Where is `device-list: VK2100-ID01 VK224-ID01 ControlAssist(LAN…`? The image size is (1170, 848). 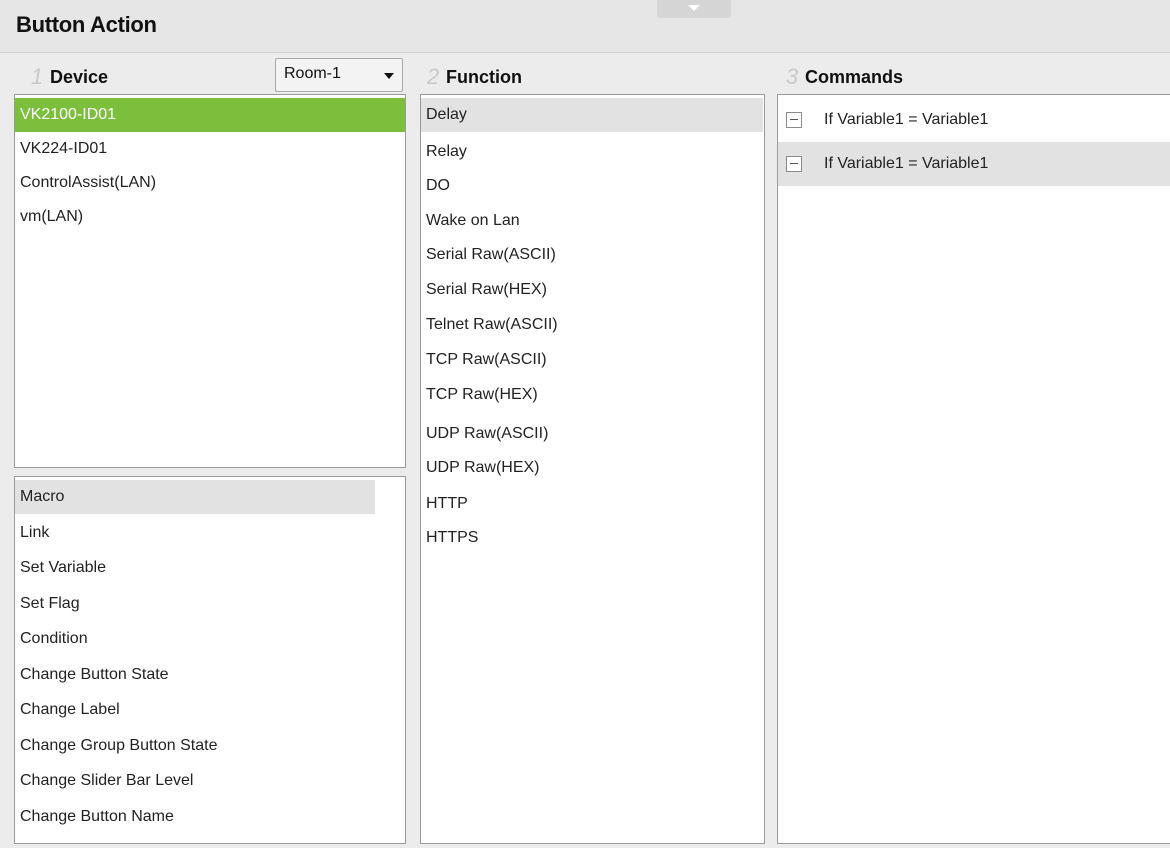 device-list: VK2100-ID01 VK224-ID01 ControlAssist(LAN… is located at coordinates (210, 281).